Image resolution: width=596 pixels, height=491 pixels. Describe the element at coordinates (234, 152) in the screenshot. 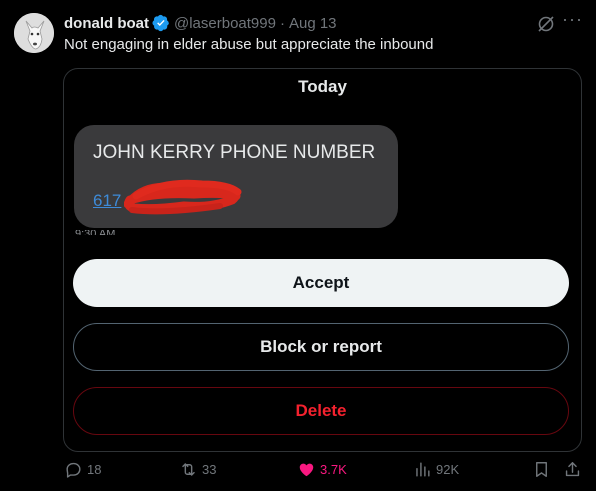

I see `message-title: JOHN KERRY PHONE NUMBER` at that location.